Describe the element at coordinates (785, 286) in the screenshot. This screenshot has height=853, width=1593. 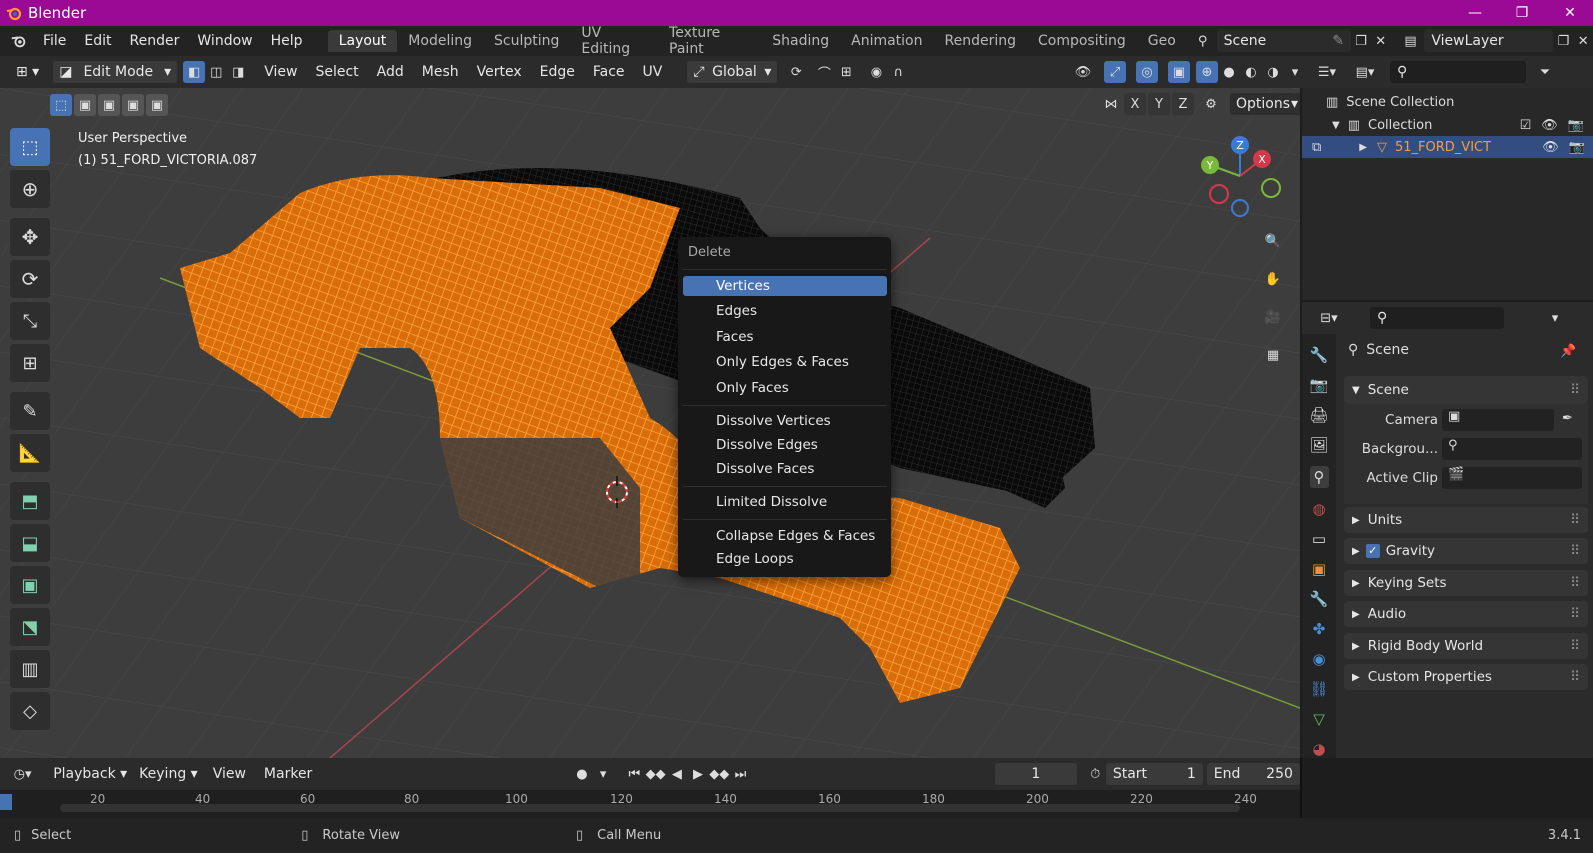
I see `menu-item-vertices: Vertices` at that location.